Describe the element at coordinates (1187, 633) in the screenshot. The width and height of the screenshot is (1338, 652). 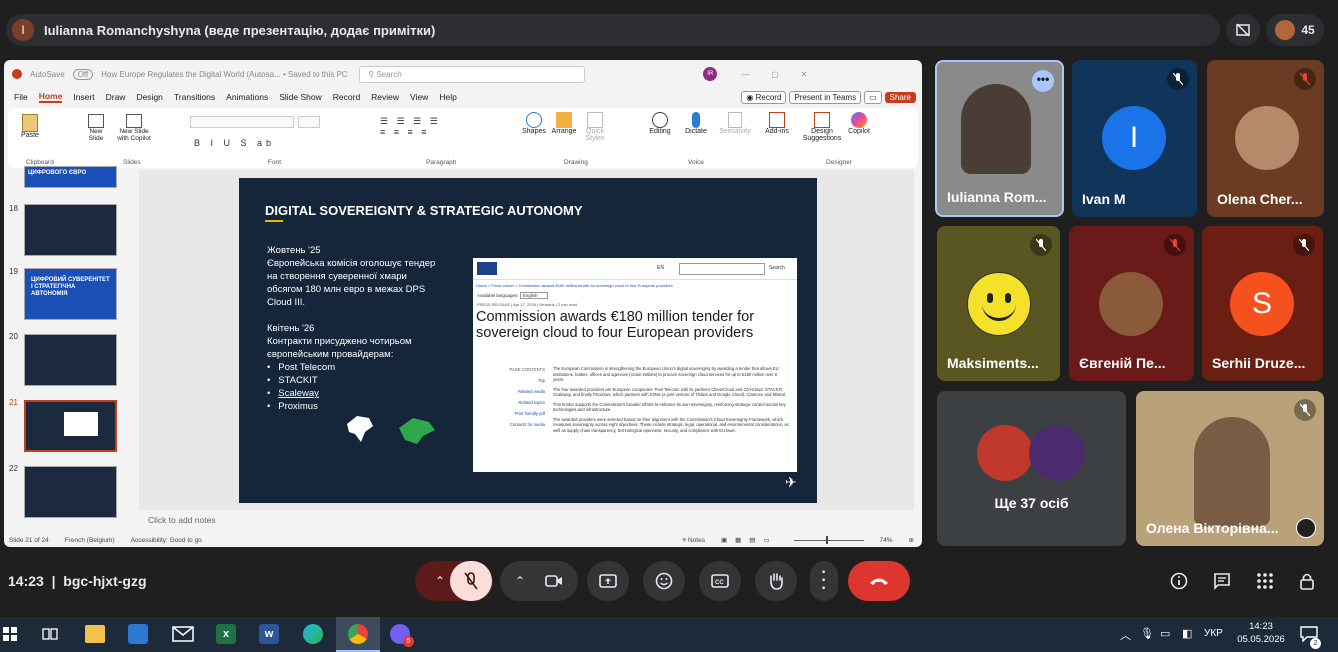
I see `network-icon: ◧` at that location.